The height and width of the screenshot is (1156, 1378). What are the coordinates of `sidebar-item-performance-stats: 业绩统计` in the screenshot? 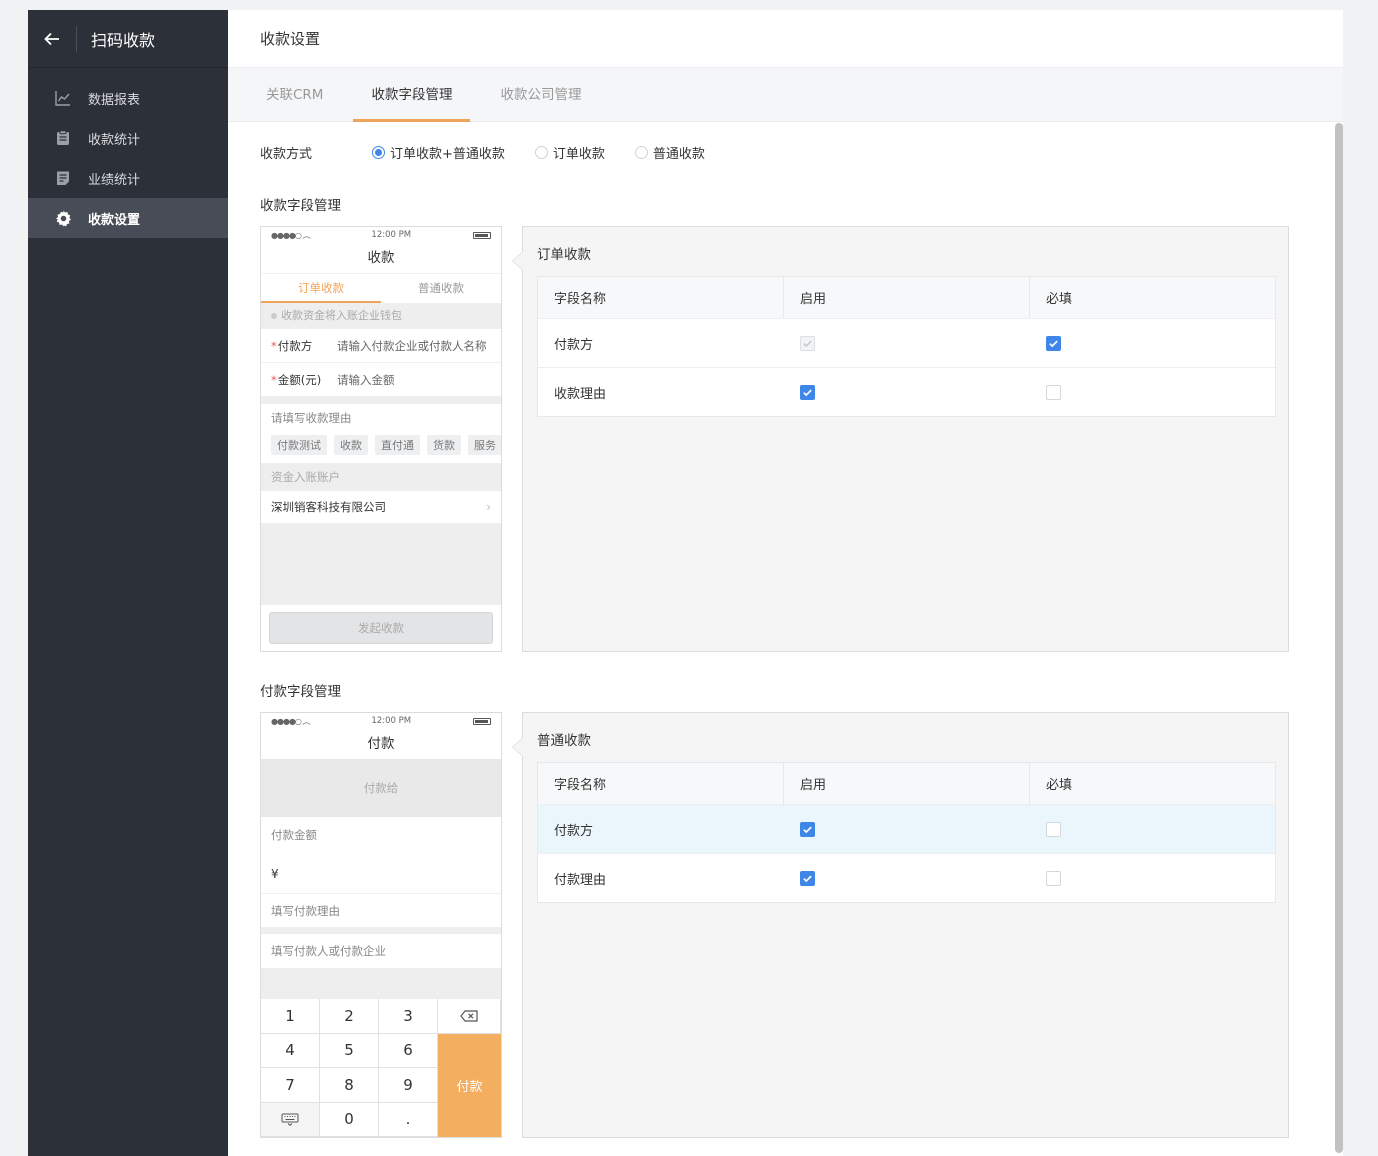 It's located at (128, 178).